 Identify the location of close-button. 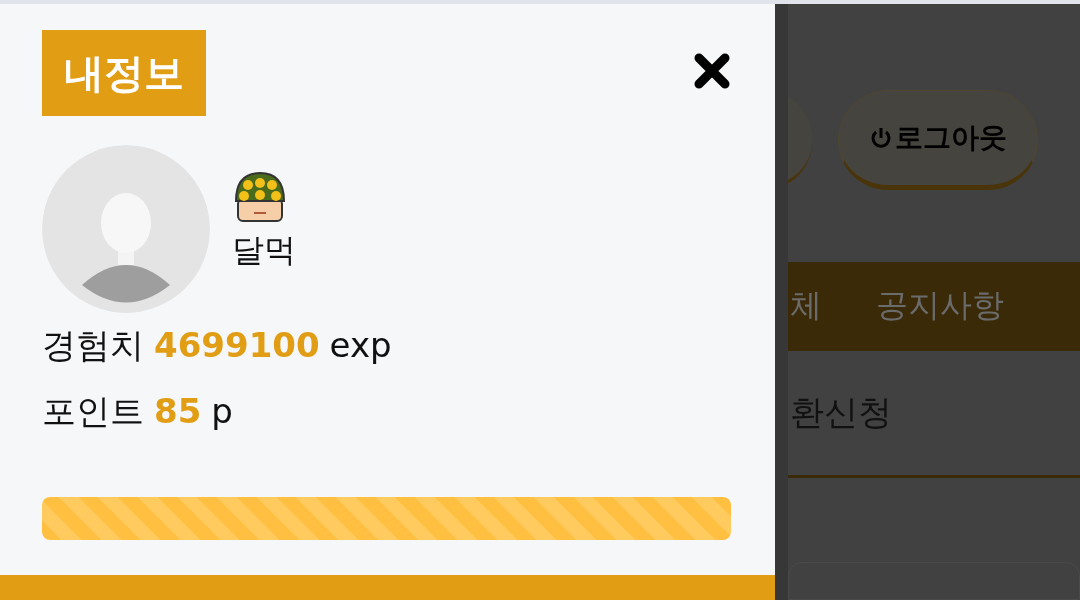
(712, 71).